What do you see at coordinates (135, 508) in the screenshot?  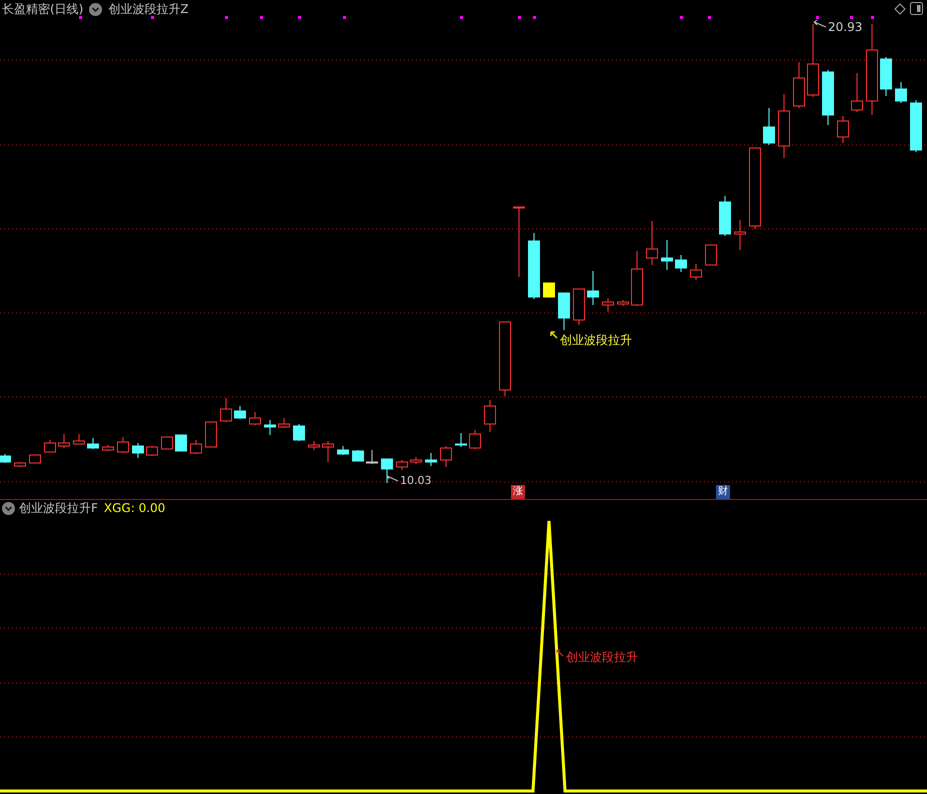 I see `indicator-reading: XGG: 0.00` at bounding box center [135, 508].